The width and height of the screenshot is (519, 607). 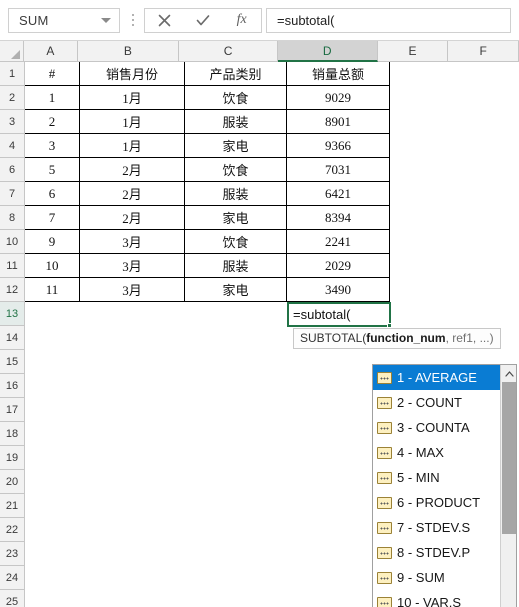 What do you see at coordinates (436, 452) in the screenshot?
I see `autocomplete-item: 4 - MAX` at bounding box center [436, 452].